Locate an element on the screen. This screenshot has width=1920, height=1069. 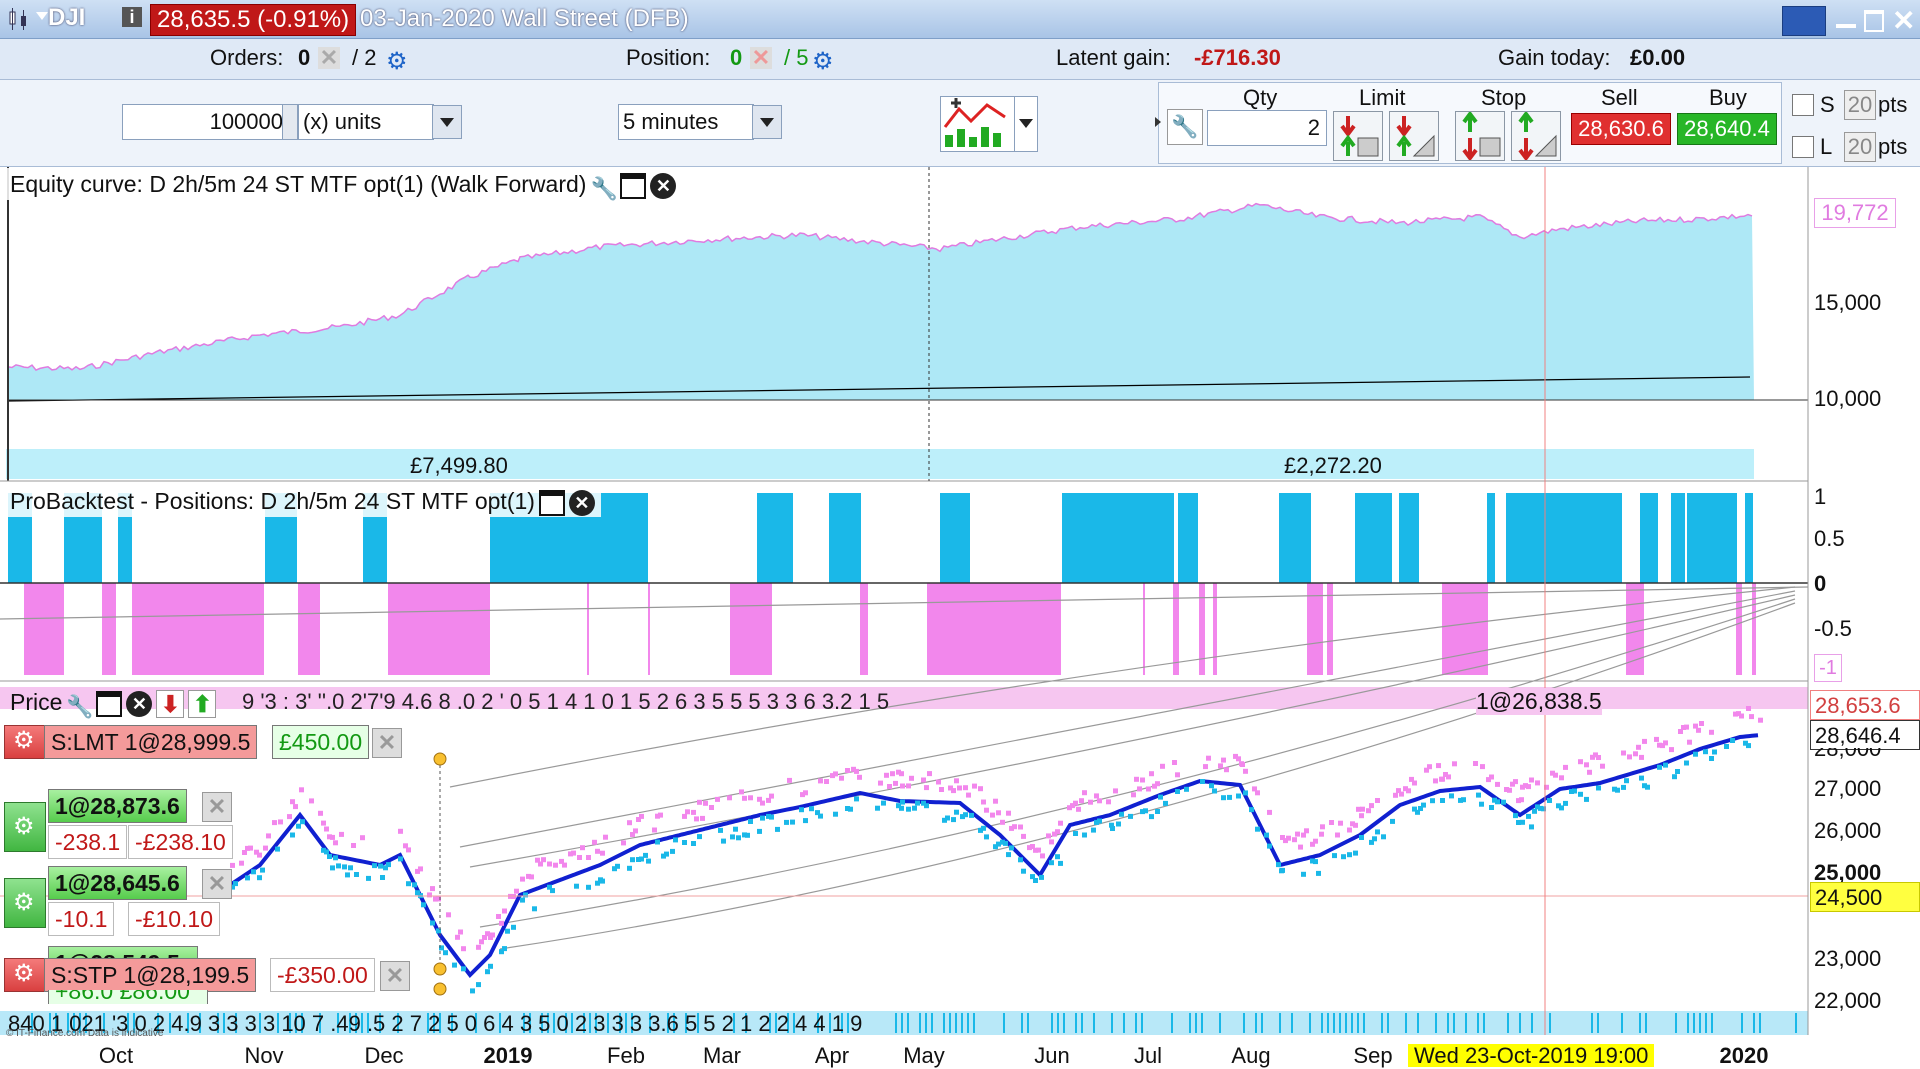
close-position-2-button: ✕ is located at coordinates (217, 884).